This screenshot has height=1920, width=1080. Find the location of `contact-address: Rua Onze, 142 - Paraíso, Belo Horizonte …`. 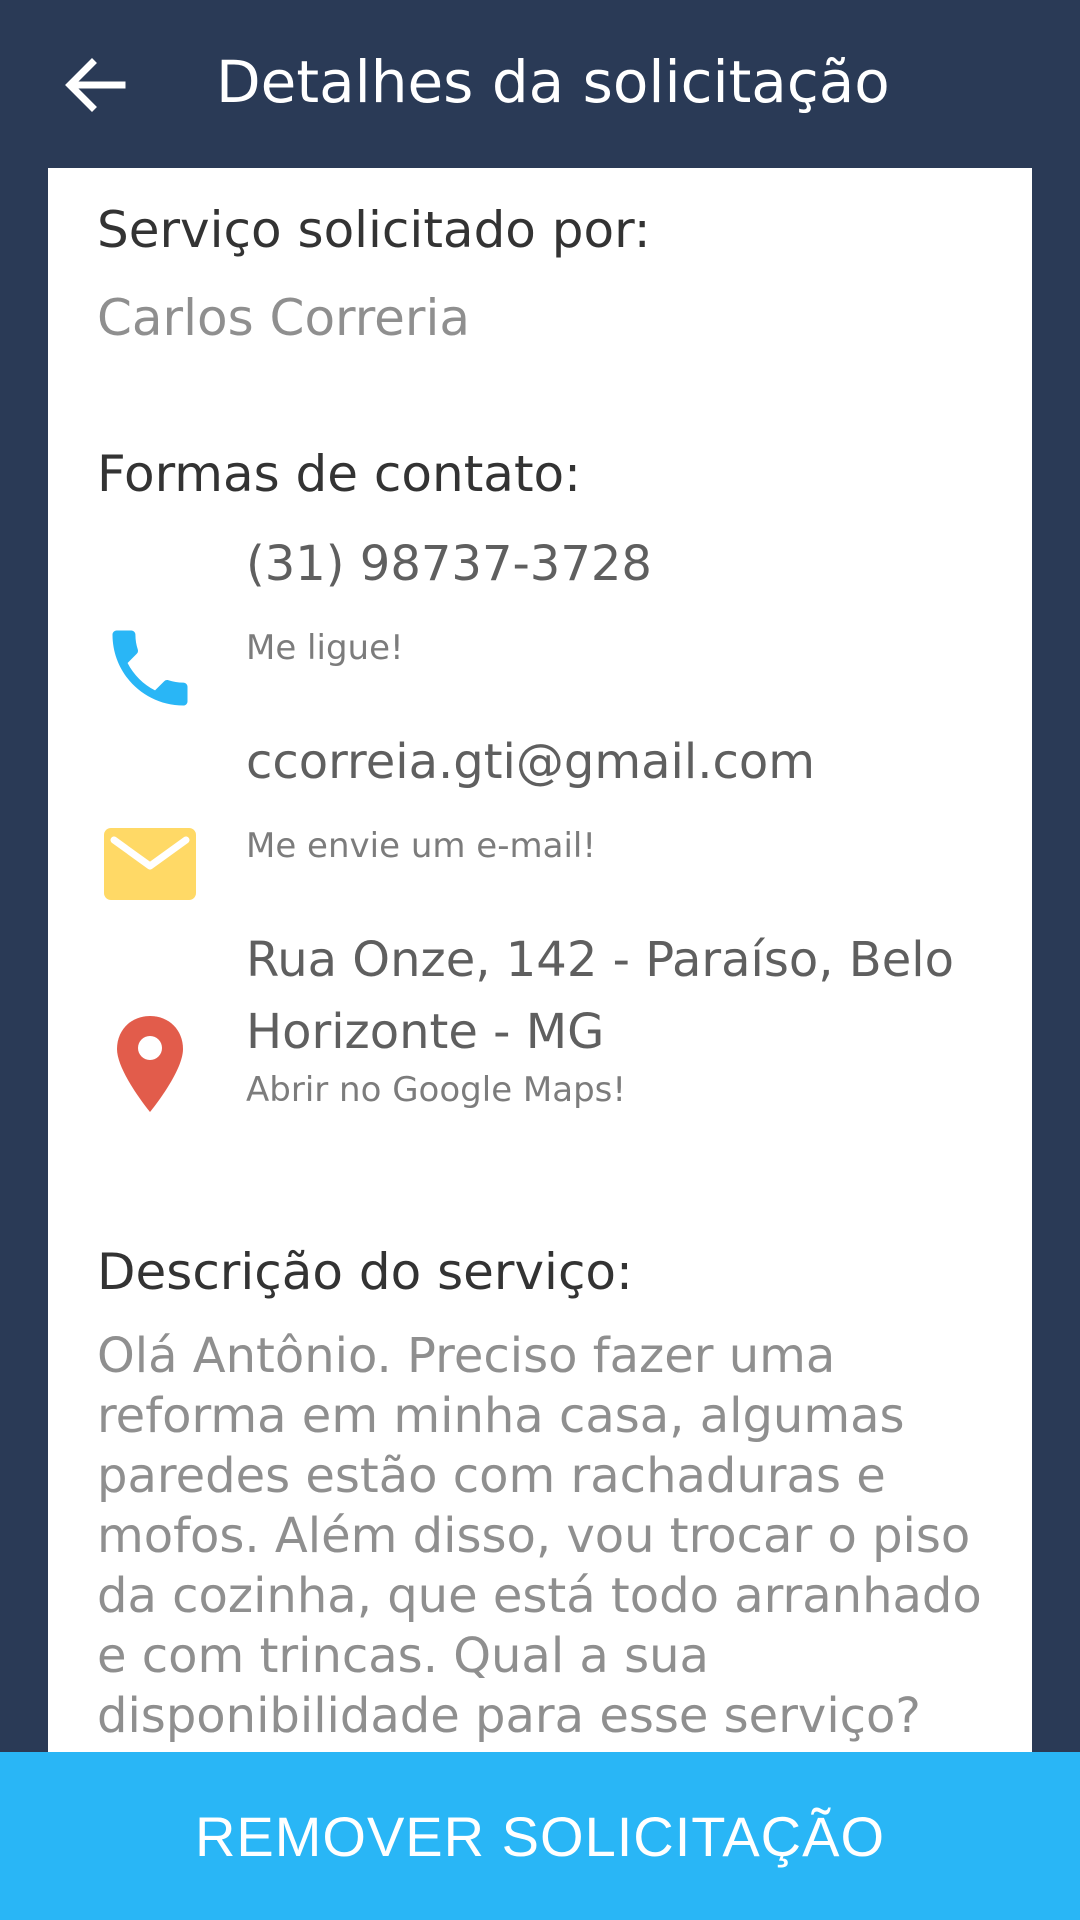

contact-address: Rua Onze, 142 - Paraíso, Belo Horizonte … is located at coordinates (540, 1054).